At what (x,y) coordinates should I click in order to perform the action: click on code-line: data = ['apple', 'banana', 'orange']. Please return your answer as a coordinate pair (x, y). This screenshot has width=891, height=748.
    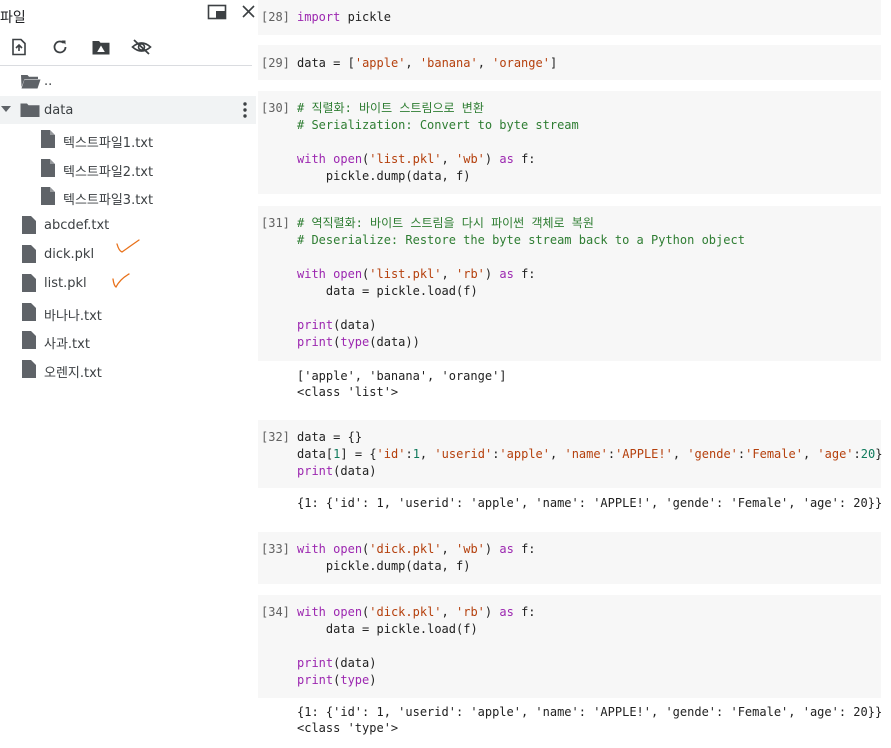
    Looking at the image, I should click on (427, 63).